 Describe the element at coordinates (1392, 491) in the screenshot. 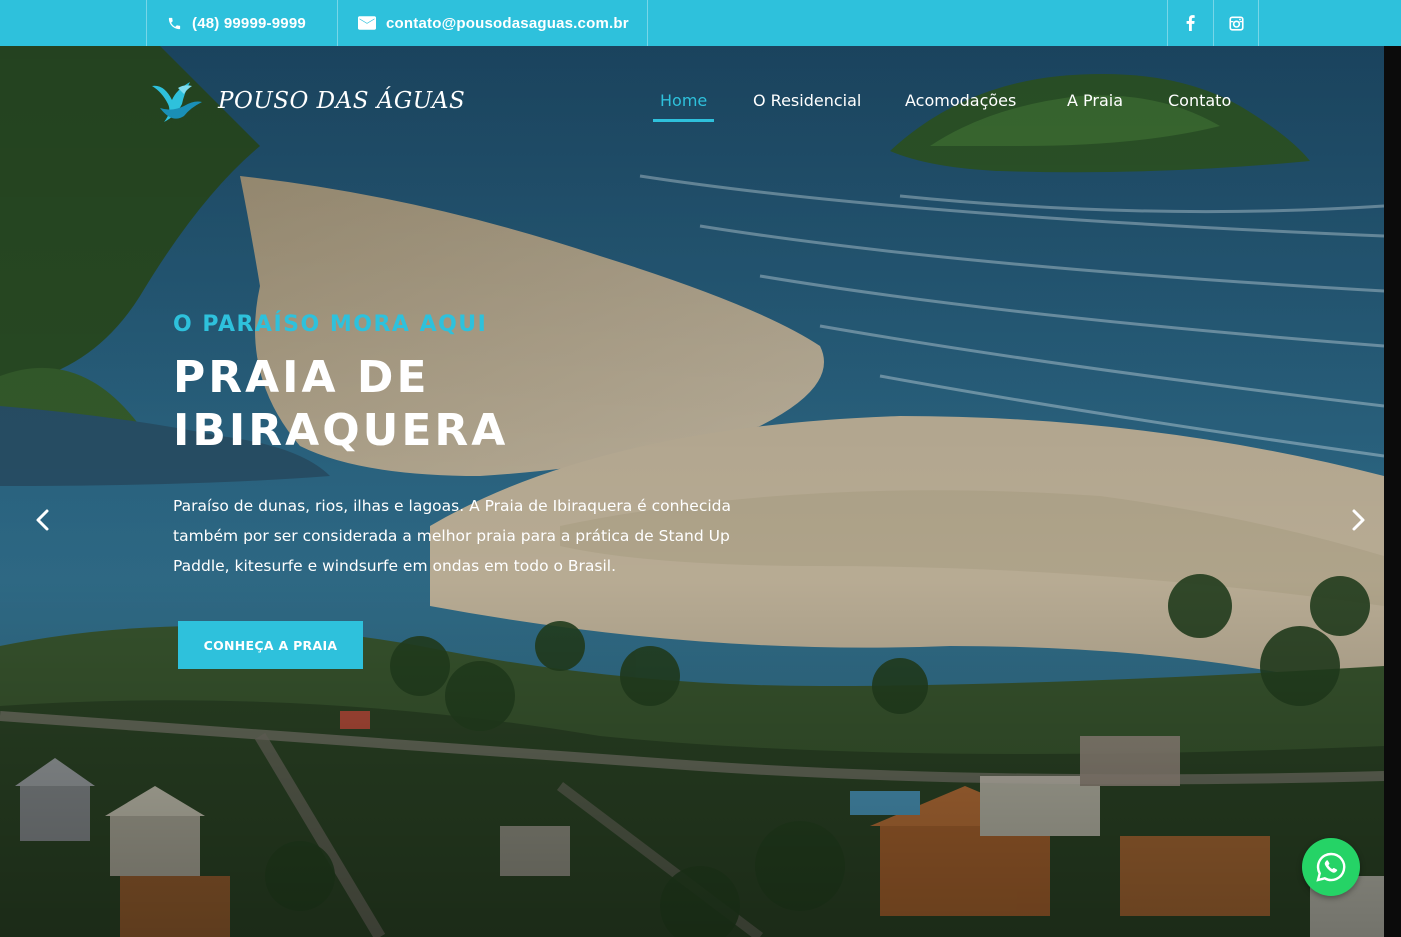

I see `page-scrollbar` at that location.